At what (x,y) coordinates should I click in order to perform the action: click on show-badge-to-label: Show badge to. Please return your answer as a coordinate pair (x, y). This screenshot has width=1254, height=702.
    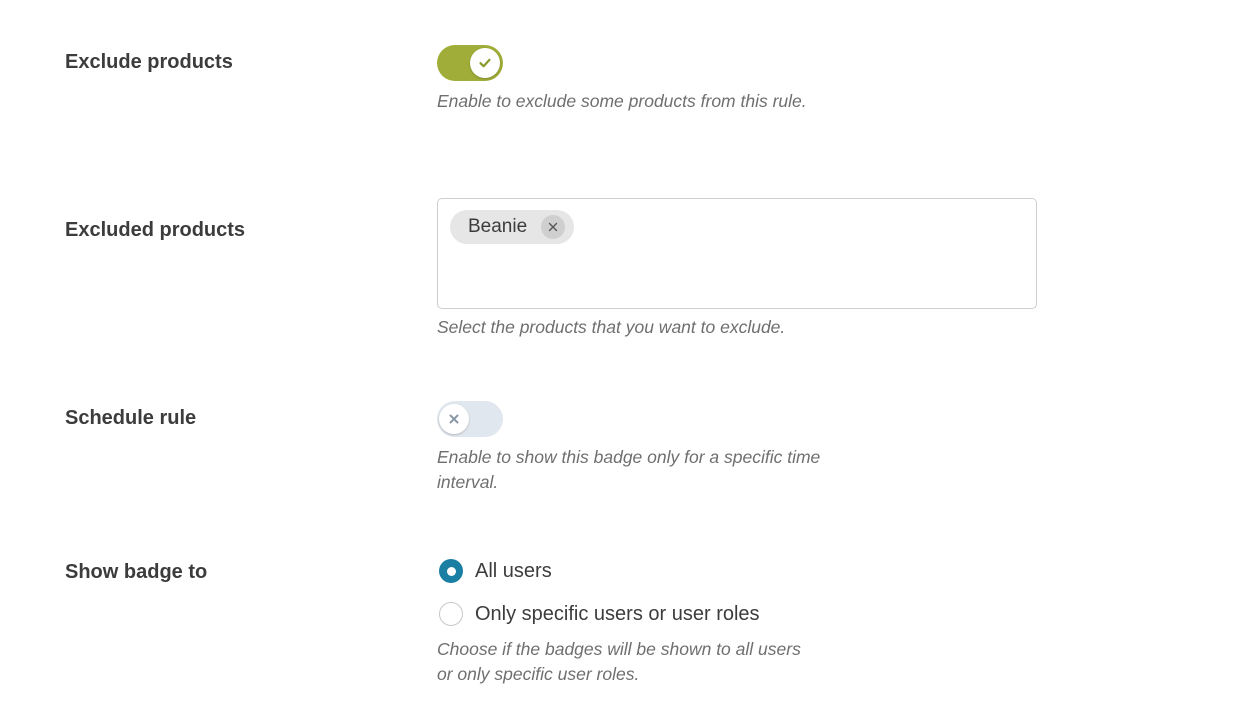
    Looking at the image, I should click on (136, 572).